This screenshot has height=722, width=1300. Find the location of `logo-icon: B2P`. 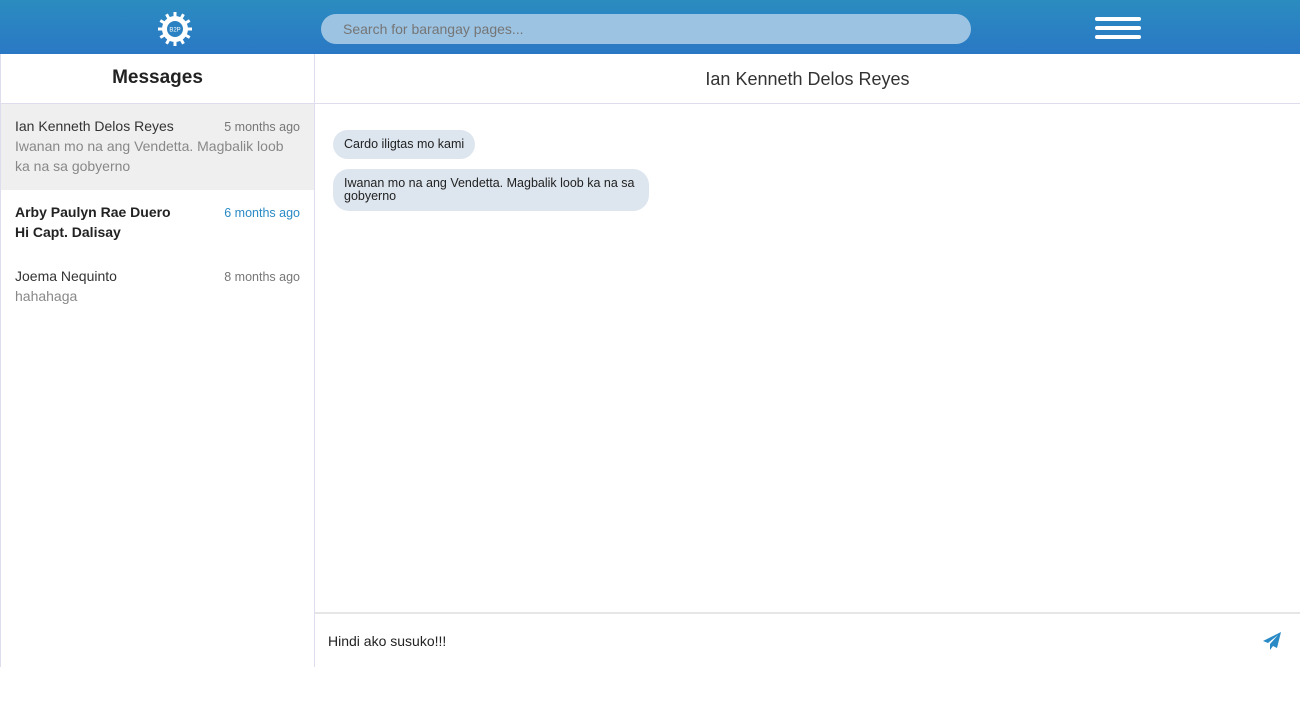

logo-icon: B2P is located at coordinates (175, 29).